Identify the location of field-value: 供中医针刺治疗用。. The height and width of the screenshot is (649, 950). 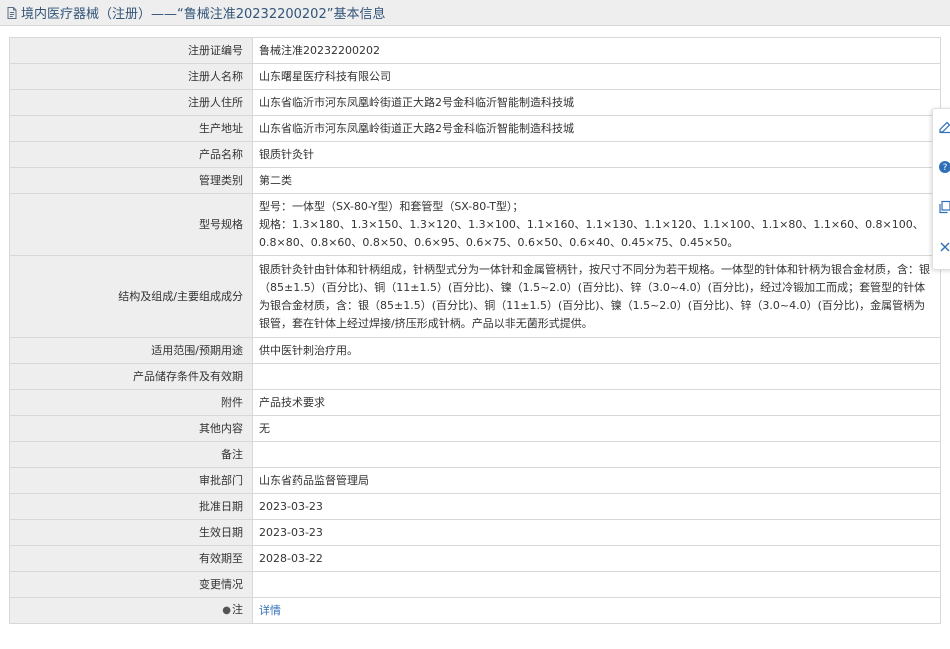
(596, 350).